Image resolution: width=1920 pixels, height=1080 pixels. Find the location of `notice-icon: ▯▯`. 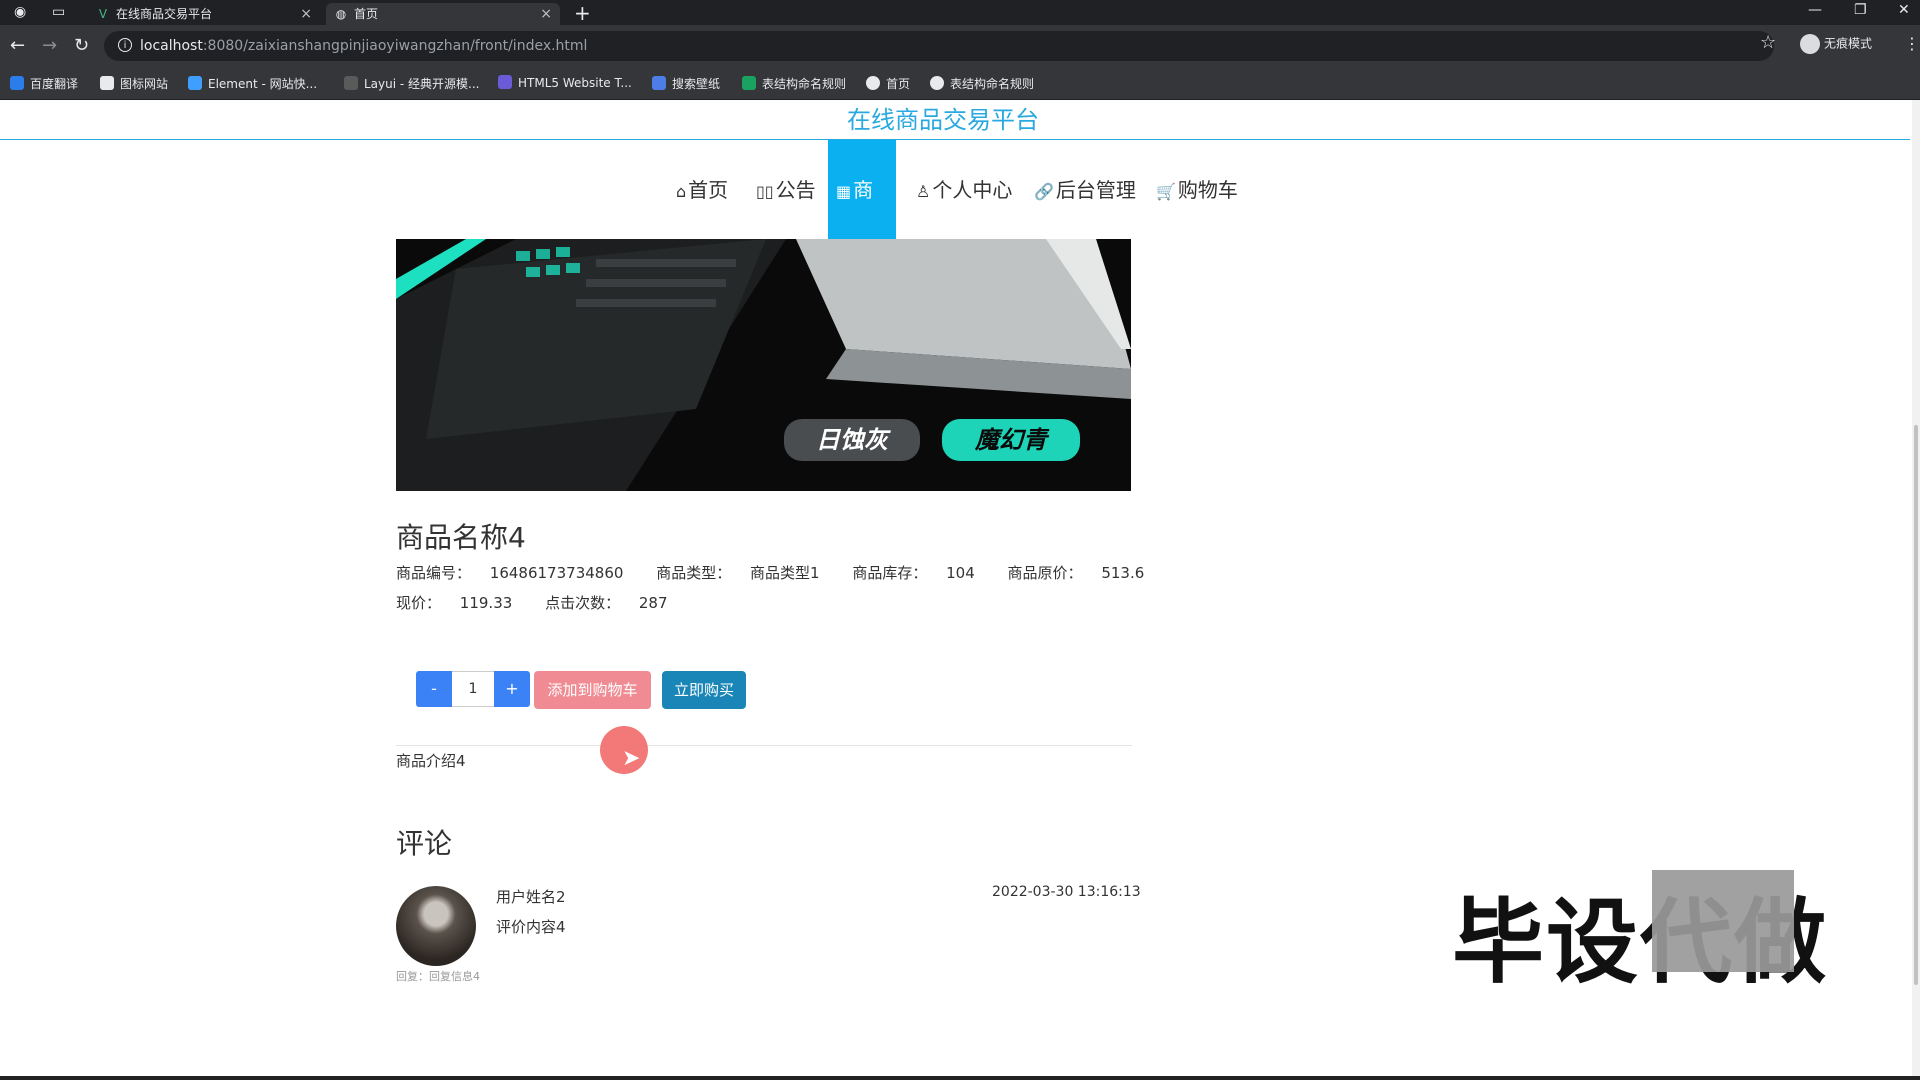

notice-icon: ▯▯ is located at coordinates (765, 191).